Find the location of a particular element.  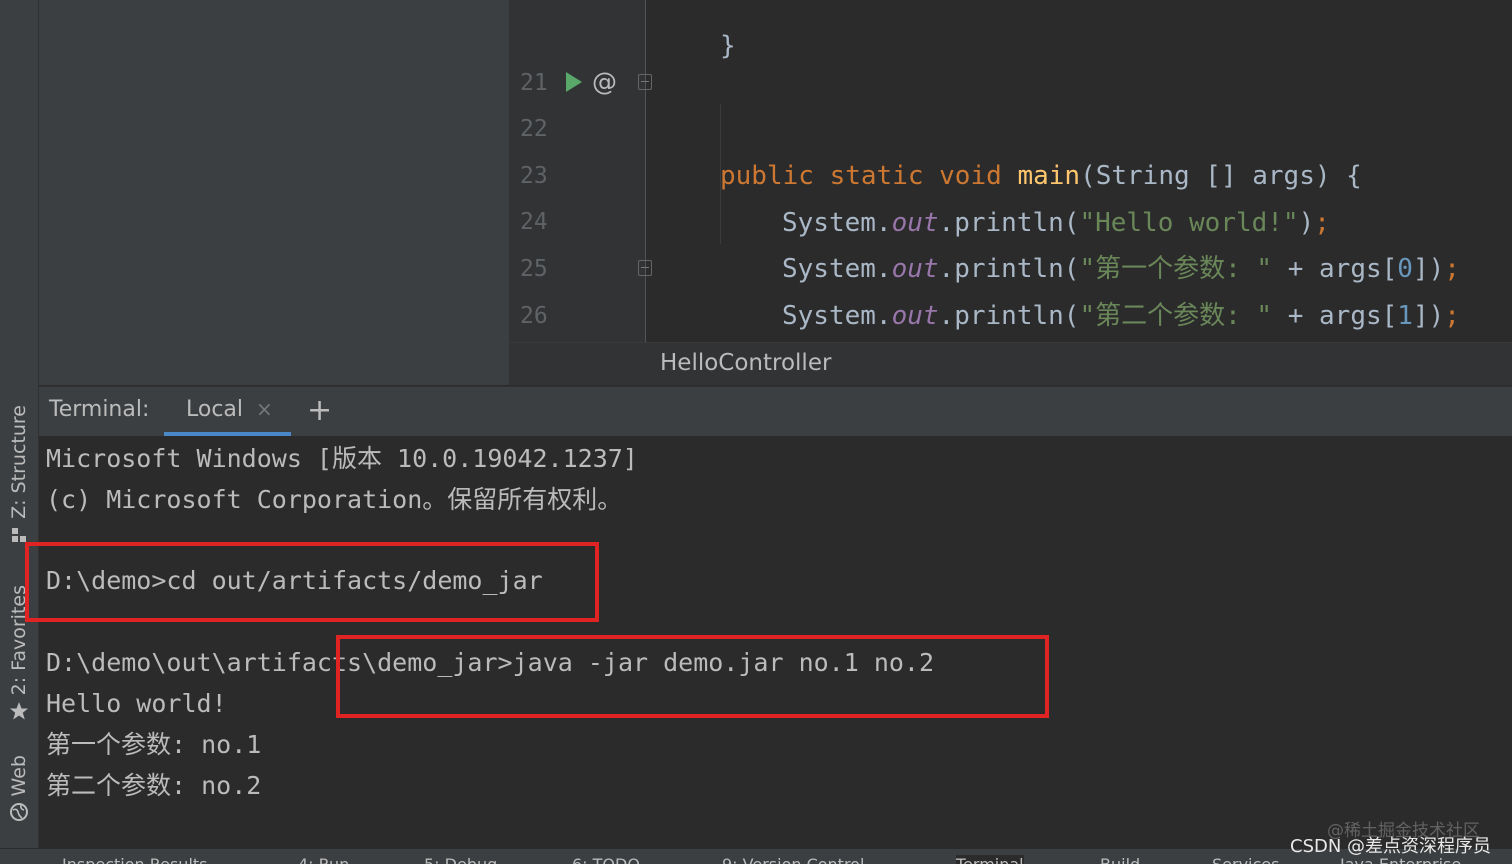

terminal-line: (c) Microsoft Corporation。保留所有权利。 is located at coordinates (334, 499).